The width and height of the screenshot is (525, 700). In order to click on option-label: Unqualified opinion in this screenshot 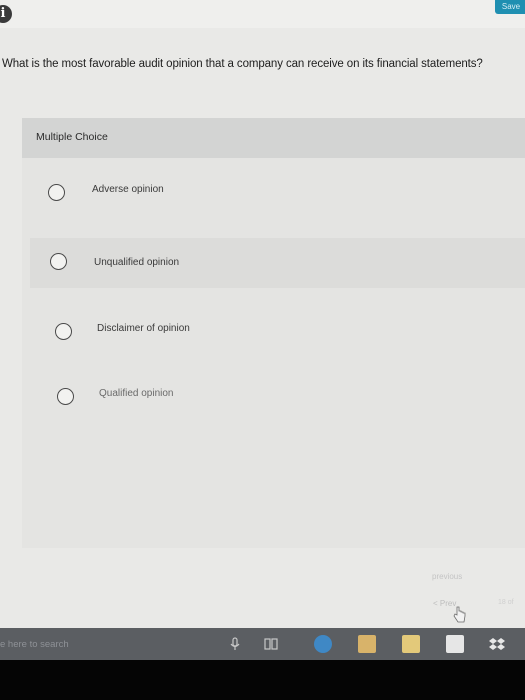, I will do `click(136, 262)`.